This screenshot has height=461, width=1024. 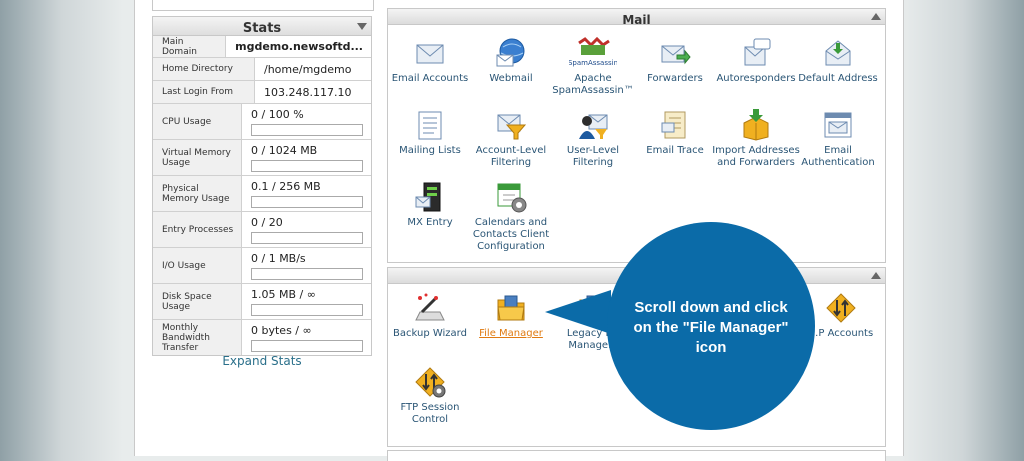 I want to click on user-level-filtering-item: User-Level Filtering, so click(x=593, y=139).